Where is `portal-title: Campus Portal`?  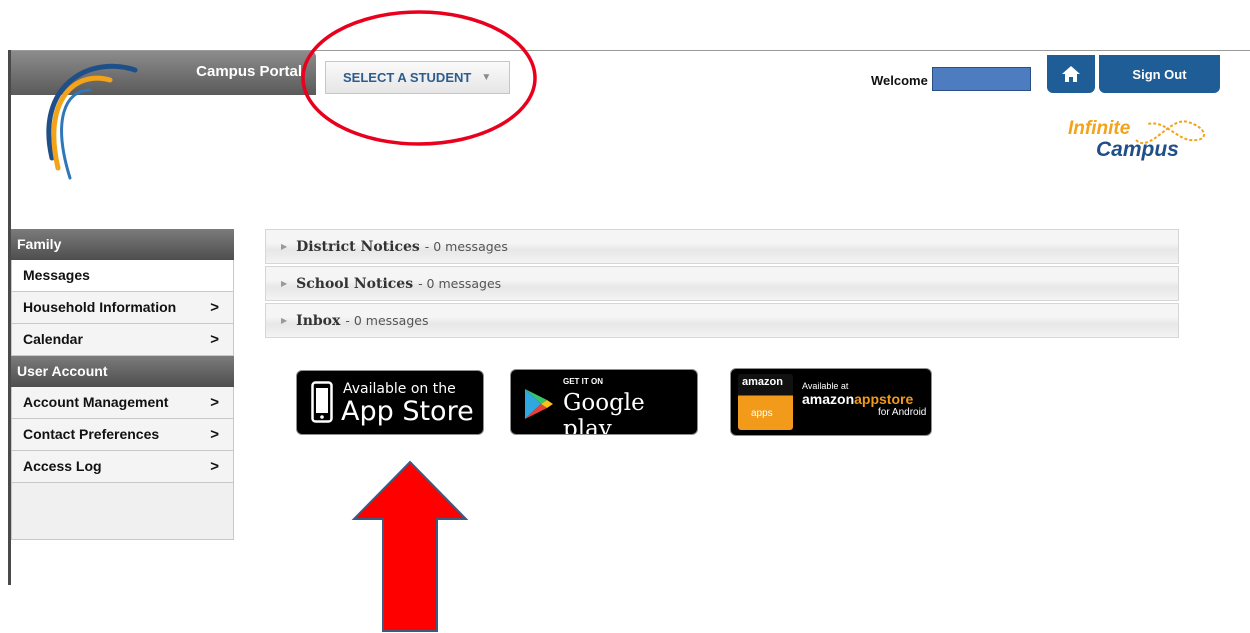 portal-title: Campus Portal is located at coordinates (249, 71).